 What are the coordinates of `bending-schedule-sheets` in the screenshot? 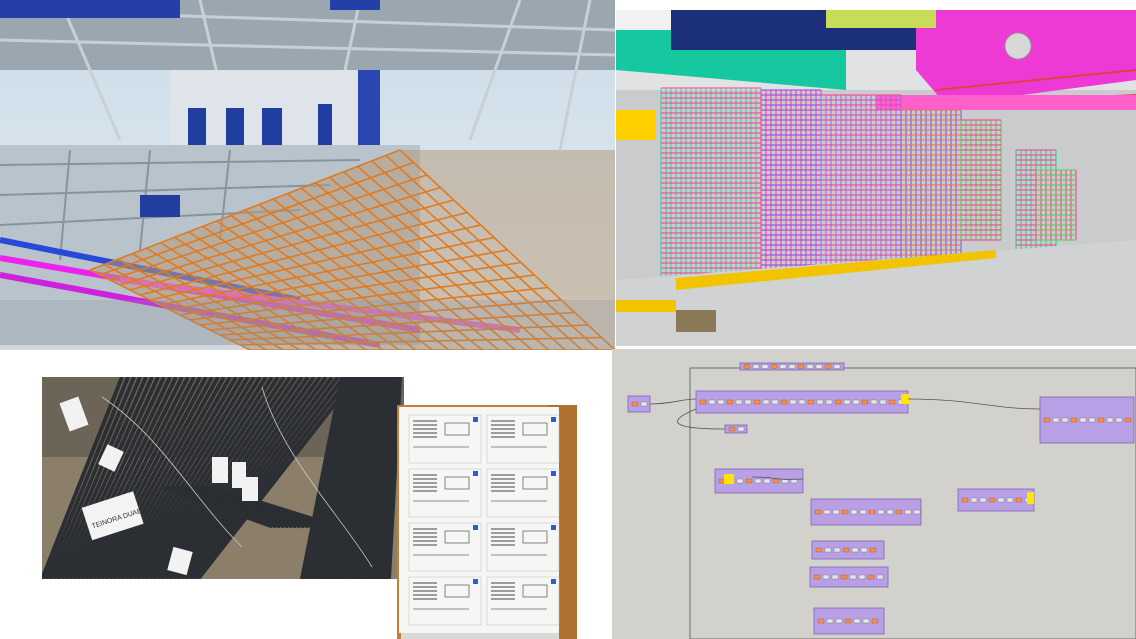 It's located at (487, 522).